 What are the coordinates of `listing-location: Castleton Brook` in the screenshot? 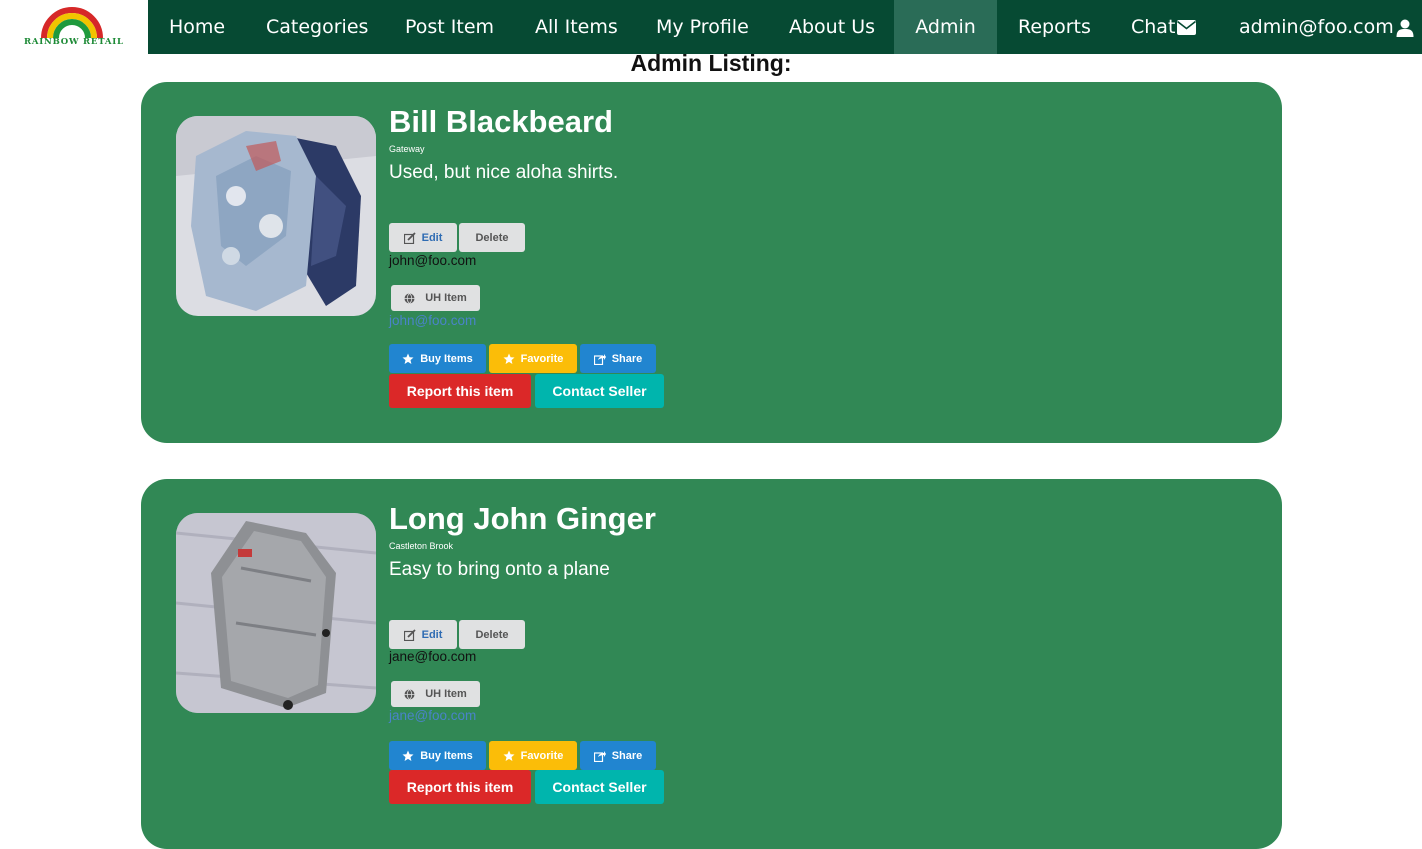 It's located at (421, 546).